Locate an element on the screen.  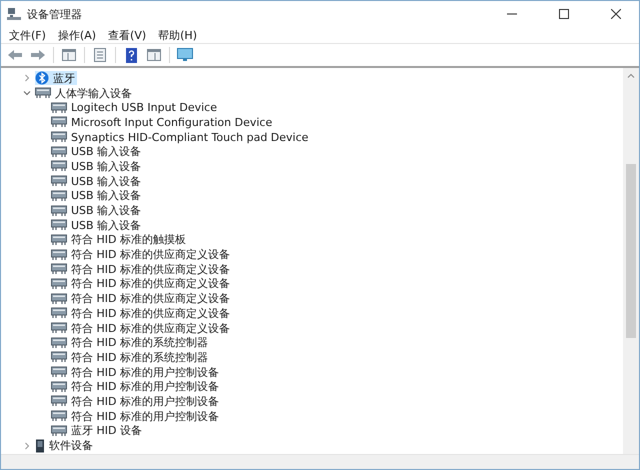
tree-item: 符合 HID 标准的触摸板 is located at coordinates (119, 239).